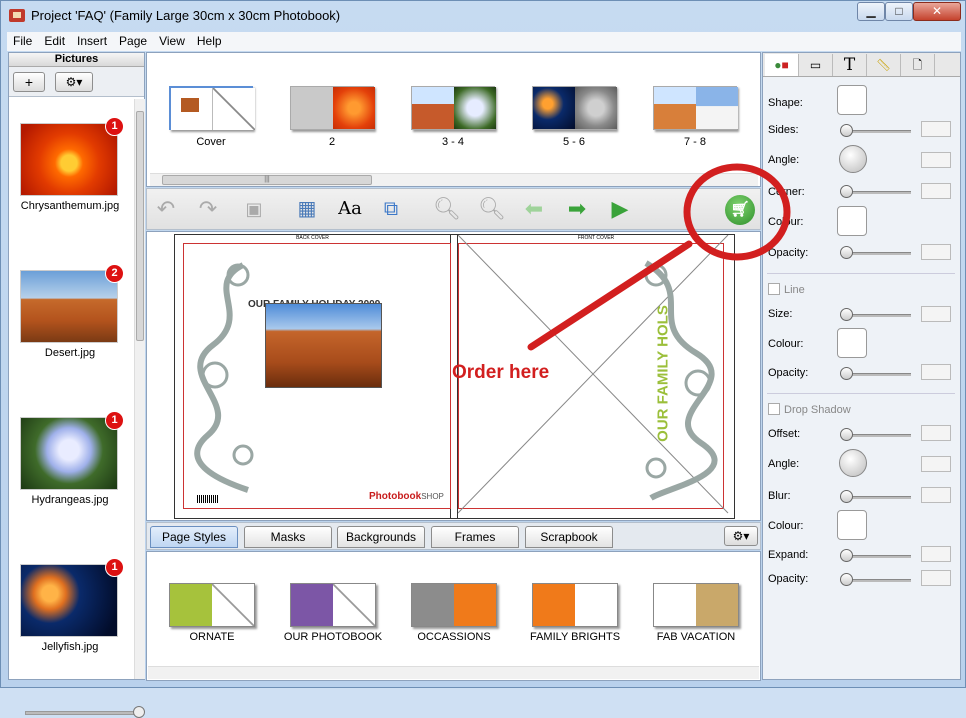  I want to click on style-thumb-our-photobook, so click(333, 605).